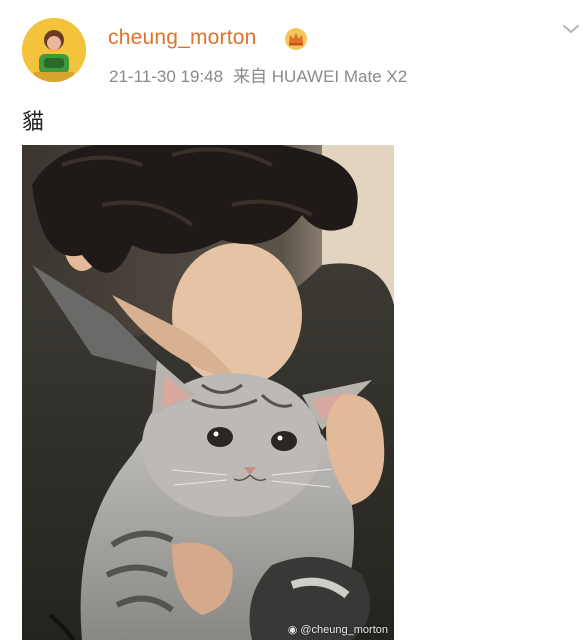  What do you see at coordinates (166, 76) in the screenshot?
I see `post-timestamp: 21-11-30 19:48` at bounding box center [166, 76].